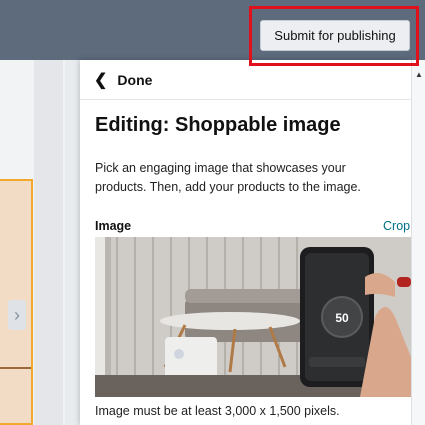  I want to click on done-button: Done, so click(134, 80).